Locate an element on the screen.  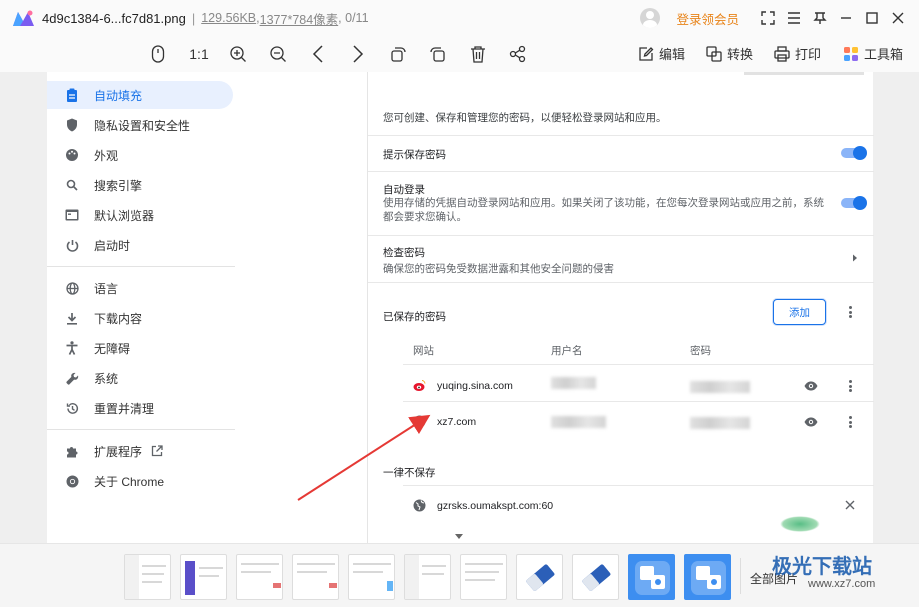
vip-login-link: 登录领会员 is located at coordinates (707, 18).